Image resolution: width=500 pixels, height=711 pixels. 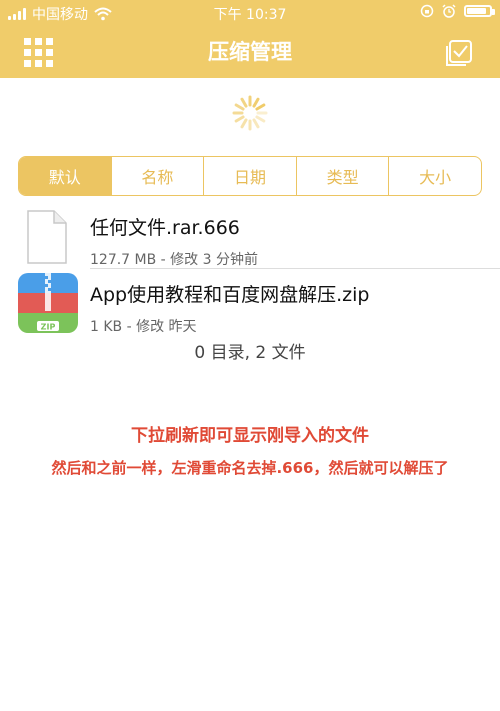 What do you see at coordinates (479, 11) in the screenshot?
I see `battery-icon` at bounding box center [479, 11].